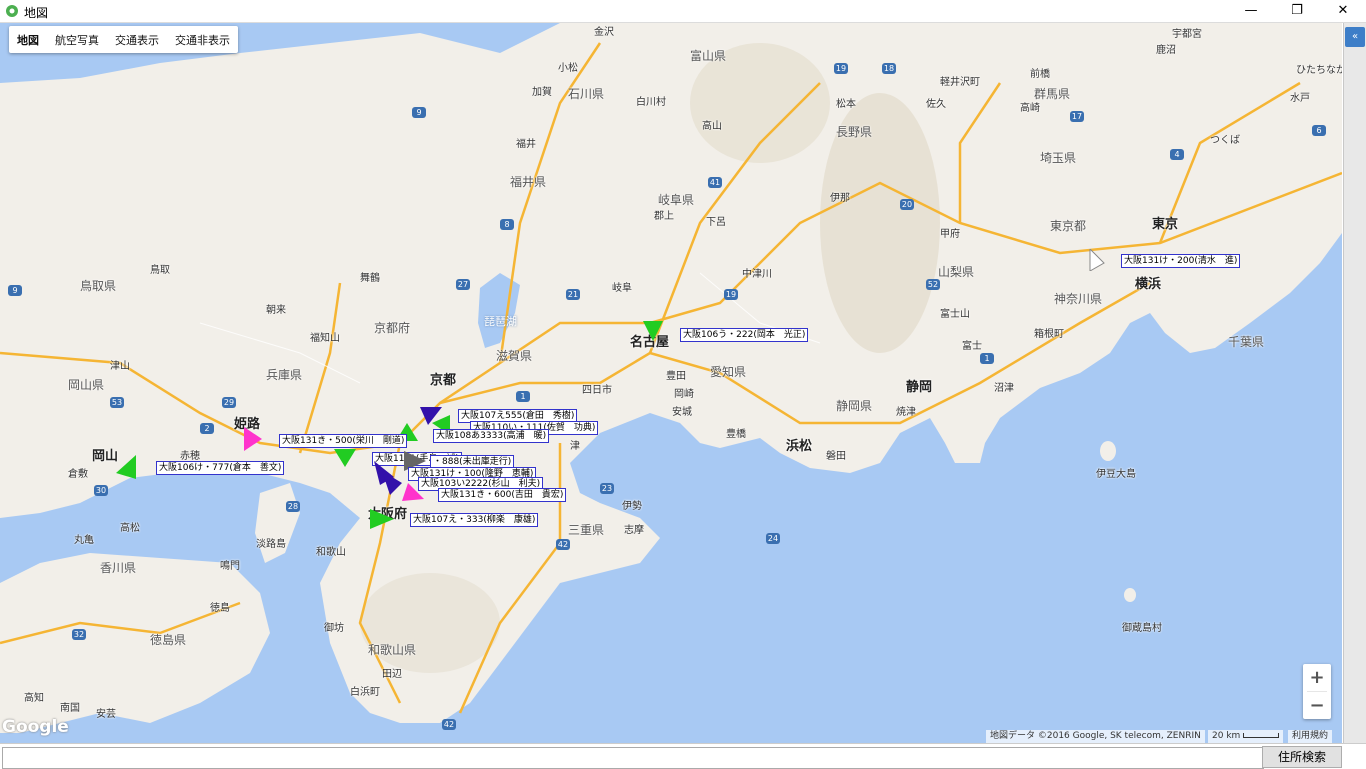  I want to click on town-label: 軽井沢町, so click(960, 82).